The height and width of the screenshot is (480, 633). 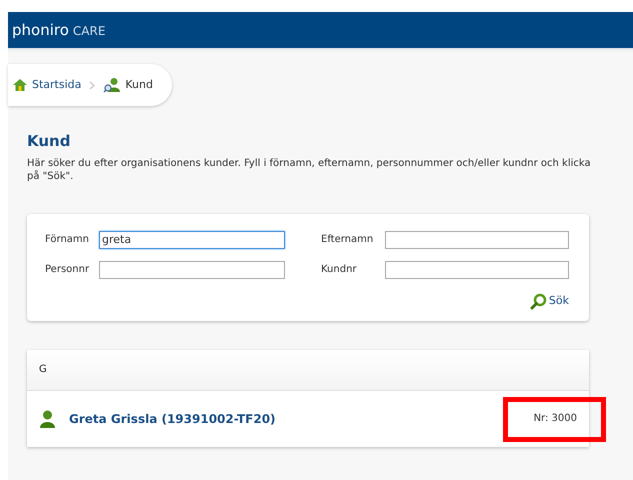 What do you see at coordinates (128, 85) in the screenshot?
I see `breadcrumb-link: Kund` at bounding box center [128, 85].